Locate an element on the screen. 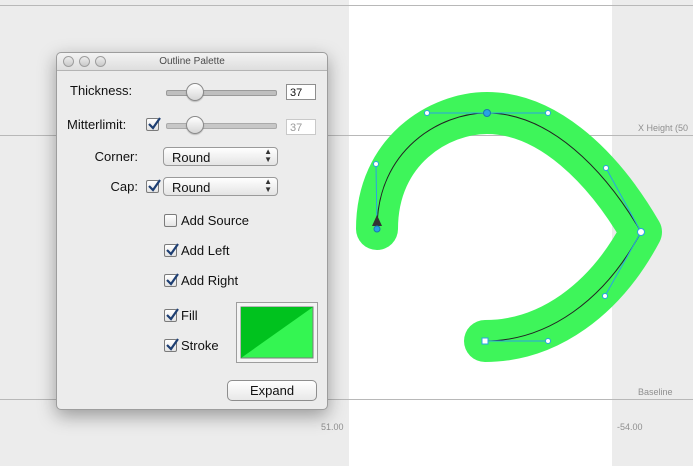 The width and height of the screenshot is (693, 466). thickness-label: Thickness: is located at coordinates (101, 90).